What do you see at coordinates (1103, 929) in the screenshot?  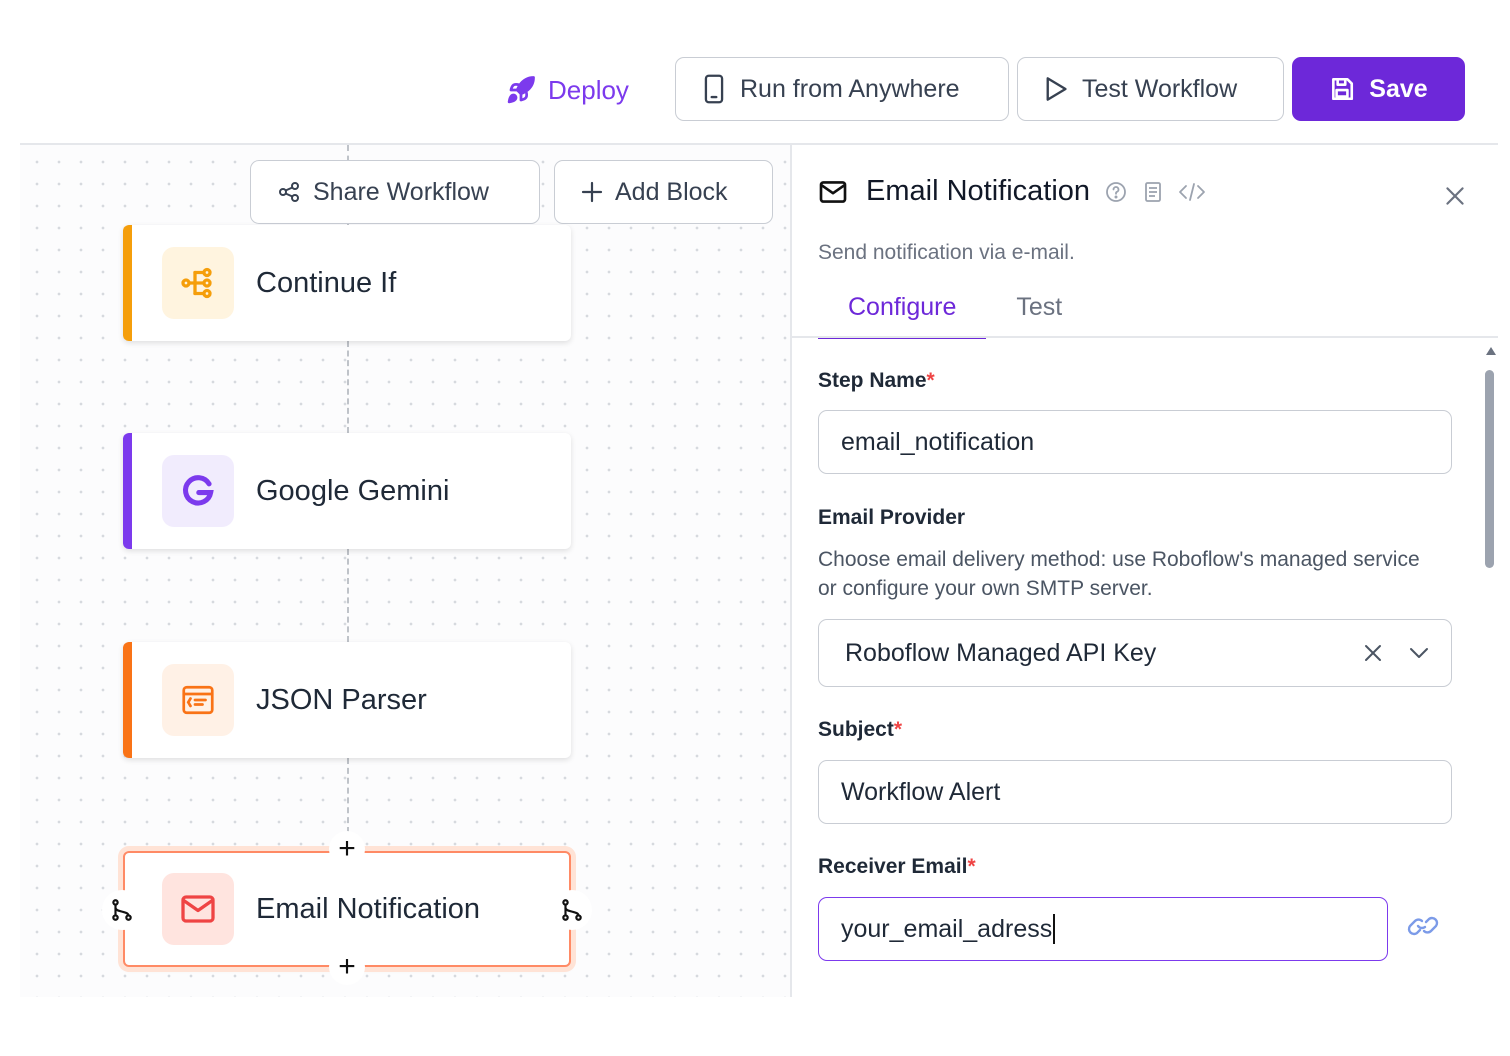 I see `receiver-email-input: your_email_adress` at bounding box center [1103, 929].